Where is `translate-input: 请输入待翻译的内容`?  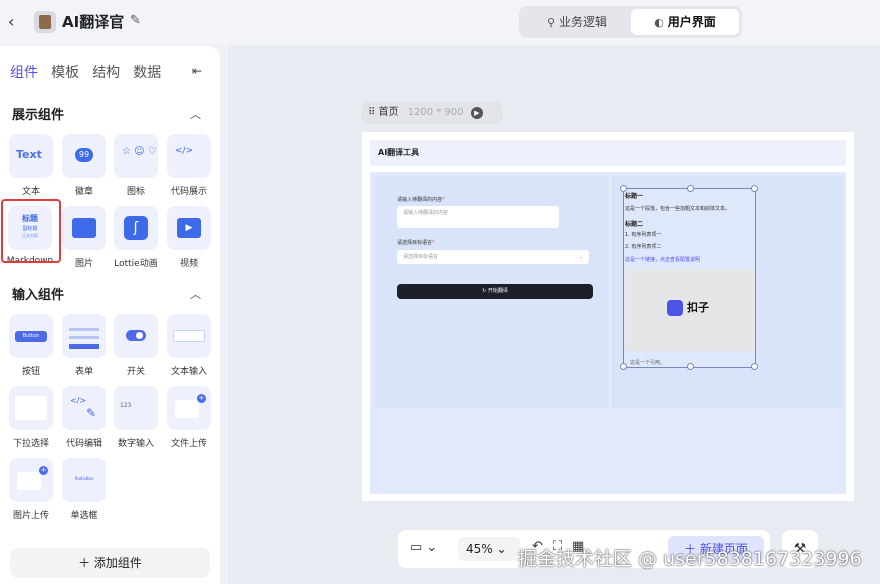 translate-input: 请输入待翻译的内容 is located at coordinates (478, 217).